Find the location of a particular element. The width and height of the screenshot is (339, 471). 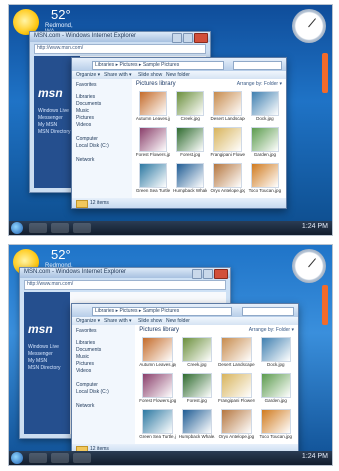

thumb-caption: Humpback Whale.jpg is located at coordinates (197, 436).